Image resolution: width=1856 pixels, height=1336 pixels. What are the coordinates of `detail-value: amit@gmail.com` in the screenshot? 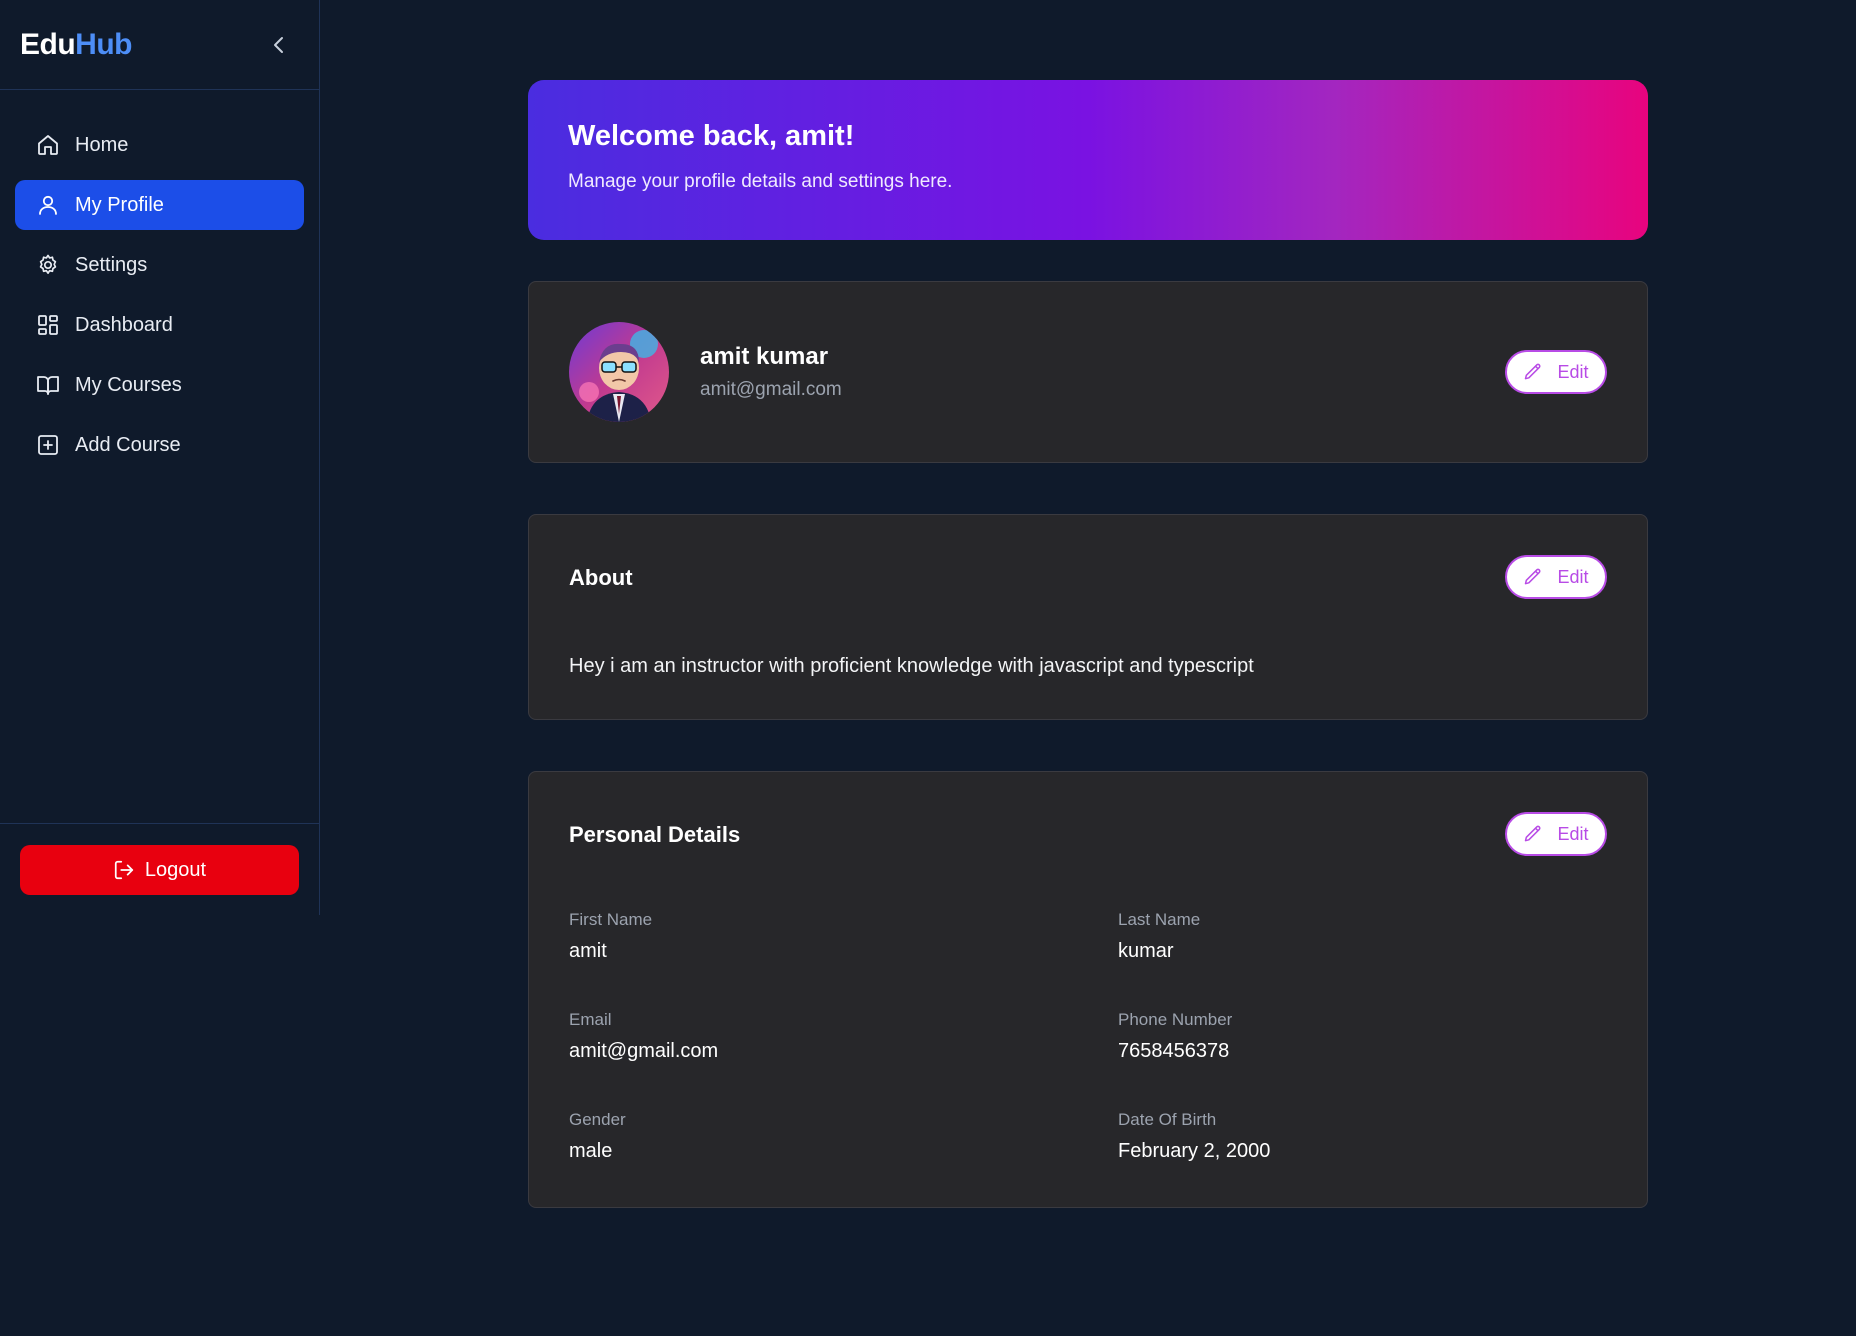 It's located at (644, 1051).